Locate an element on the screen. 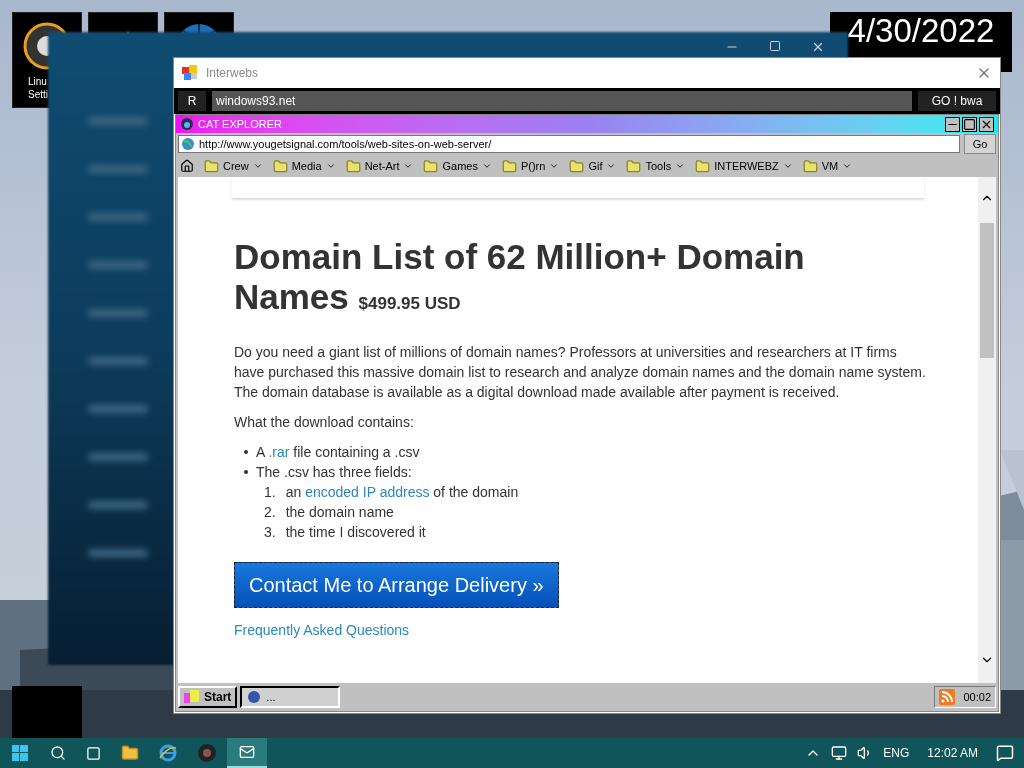 The height and width of the screenshot is (768, 1024). url-field: windows93.net is located at coordinates (562, 101).